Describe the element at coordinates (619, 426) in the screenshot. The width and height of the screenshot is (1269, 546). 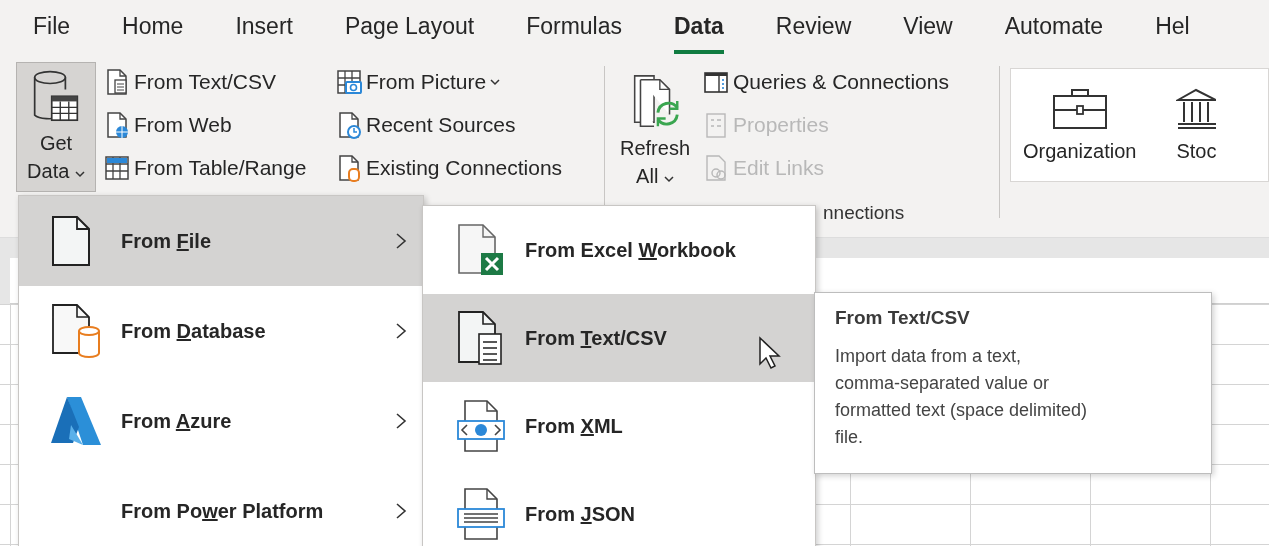
I see `menu-item: From XML` at that location.